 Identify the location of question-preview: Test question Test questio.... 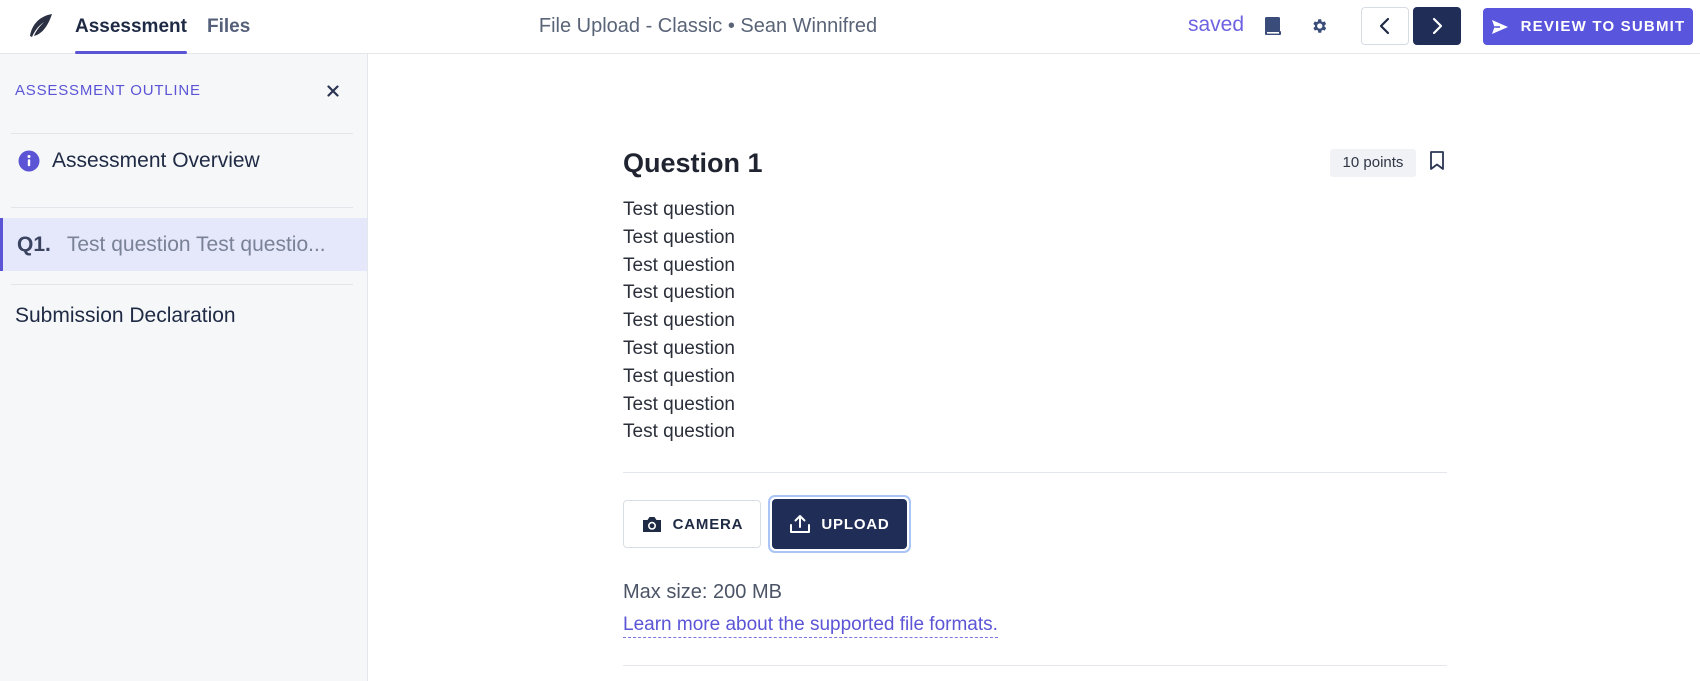
(196, 244).